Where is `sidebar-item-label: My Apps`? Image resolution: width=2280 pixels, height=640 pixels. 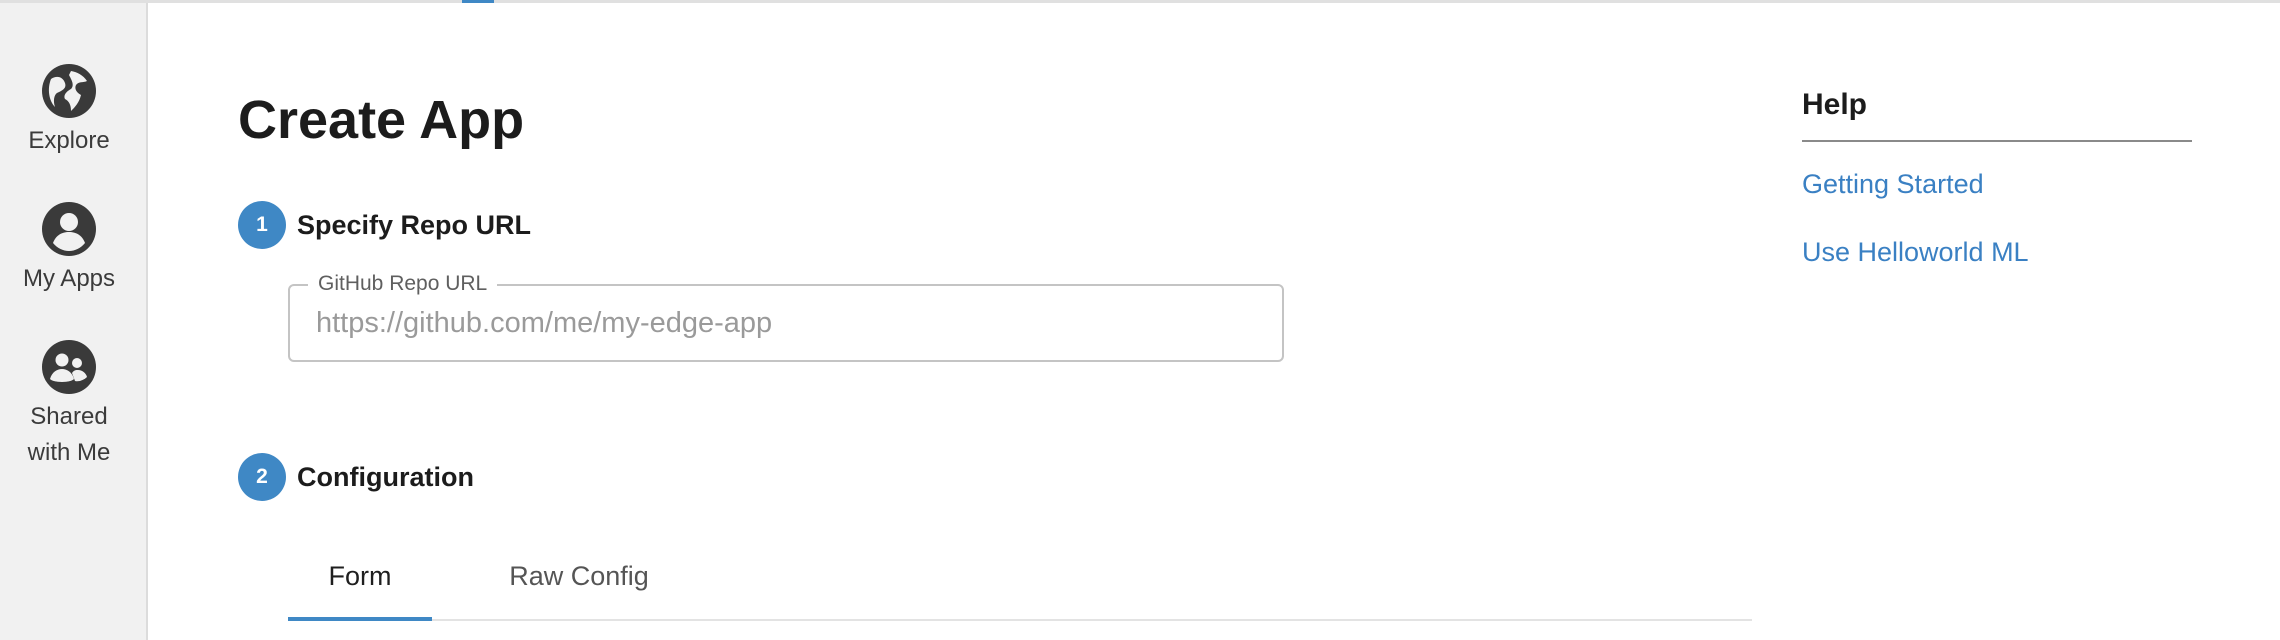 sidebar-item-label: My Apps is located at coordinates (69, 278).